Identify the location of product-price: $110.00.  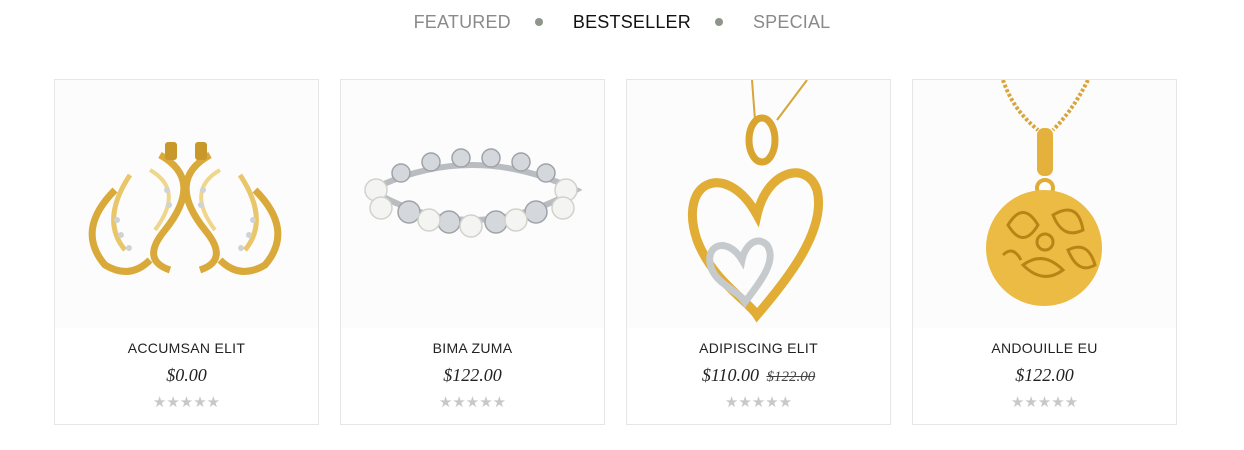
(730, 375).